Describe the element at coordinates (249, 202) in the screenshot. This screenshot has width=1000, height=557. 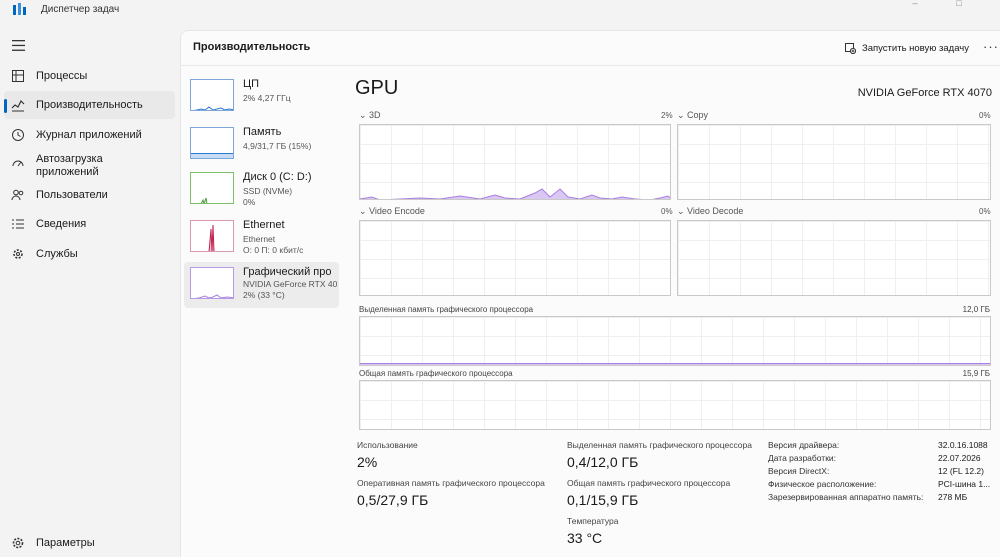
I see `device-detail-2: 0%` at that location.